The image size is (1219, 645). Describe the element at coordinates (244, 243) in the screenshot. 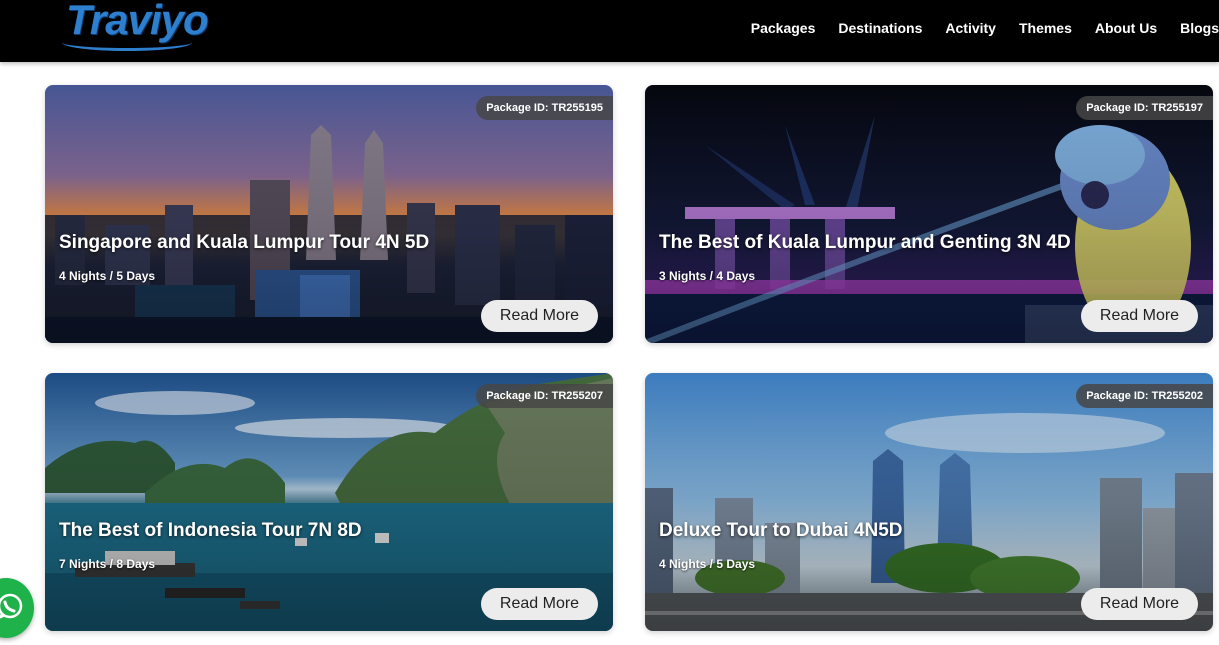

I see `package-title: Singapore and Kuala Lumpur Tour 4N 5D` at that location.